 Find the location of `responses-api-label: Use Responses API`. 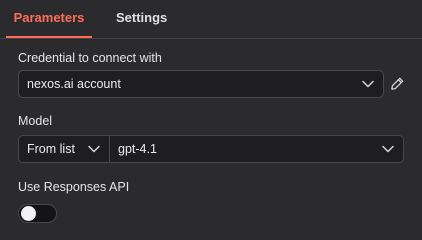

responses-api-label: Use Responses API is located at coordinates (74, 187).